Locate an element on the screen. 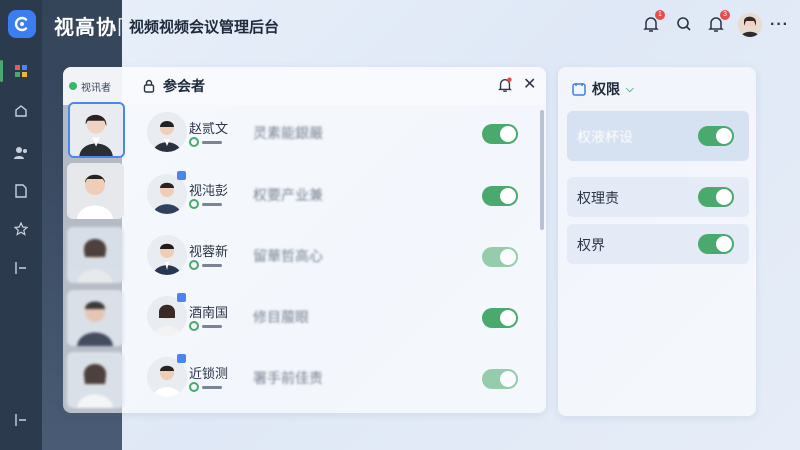 The height and width of the screenshot is (450, 800). participant-row: 赵贰文 灵素能銀嚴 is located at coordinates (338, 132).